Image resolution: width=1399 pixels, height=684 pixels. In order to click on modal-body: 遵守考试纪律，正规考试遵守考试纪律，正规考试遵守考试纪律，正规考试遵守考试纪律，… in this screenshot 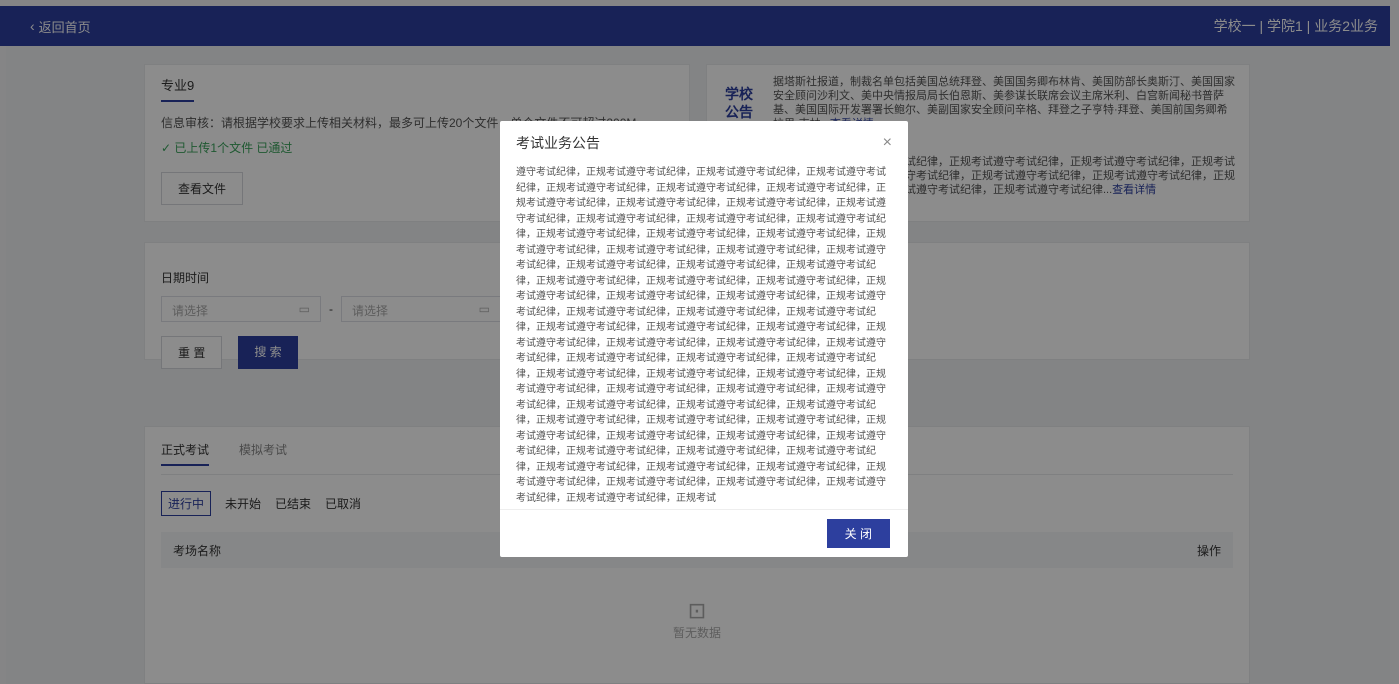, I will do `click(701, 335)`.